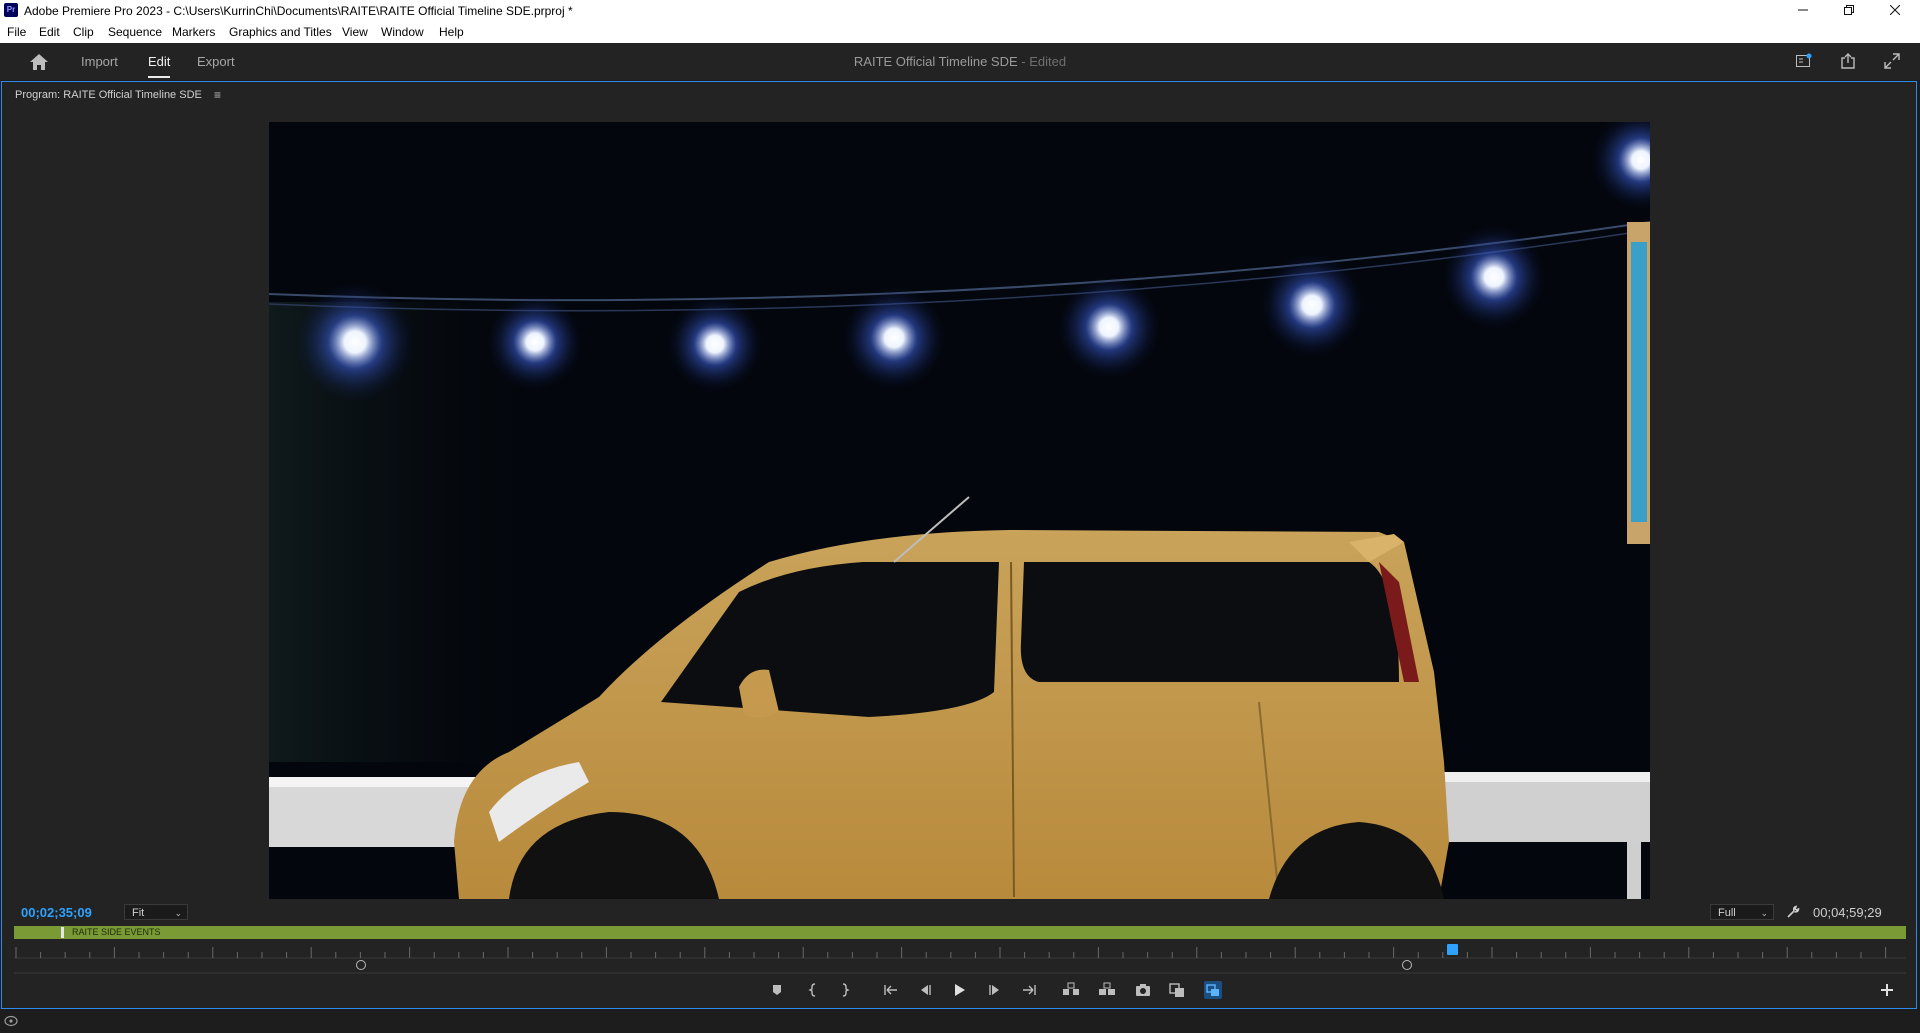 Image resolution: width=1920 pixels, height=1033 pixels. I want to click on menu-window: Window, so click(402, 32).